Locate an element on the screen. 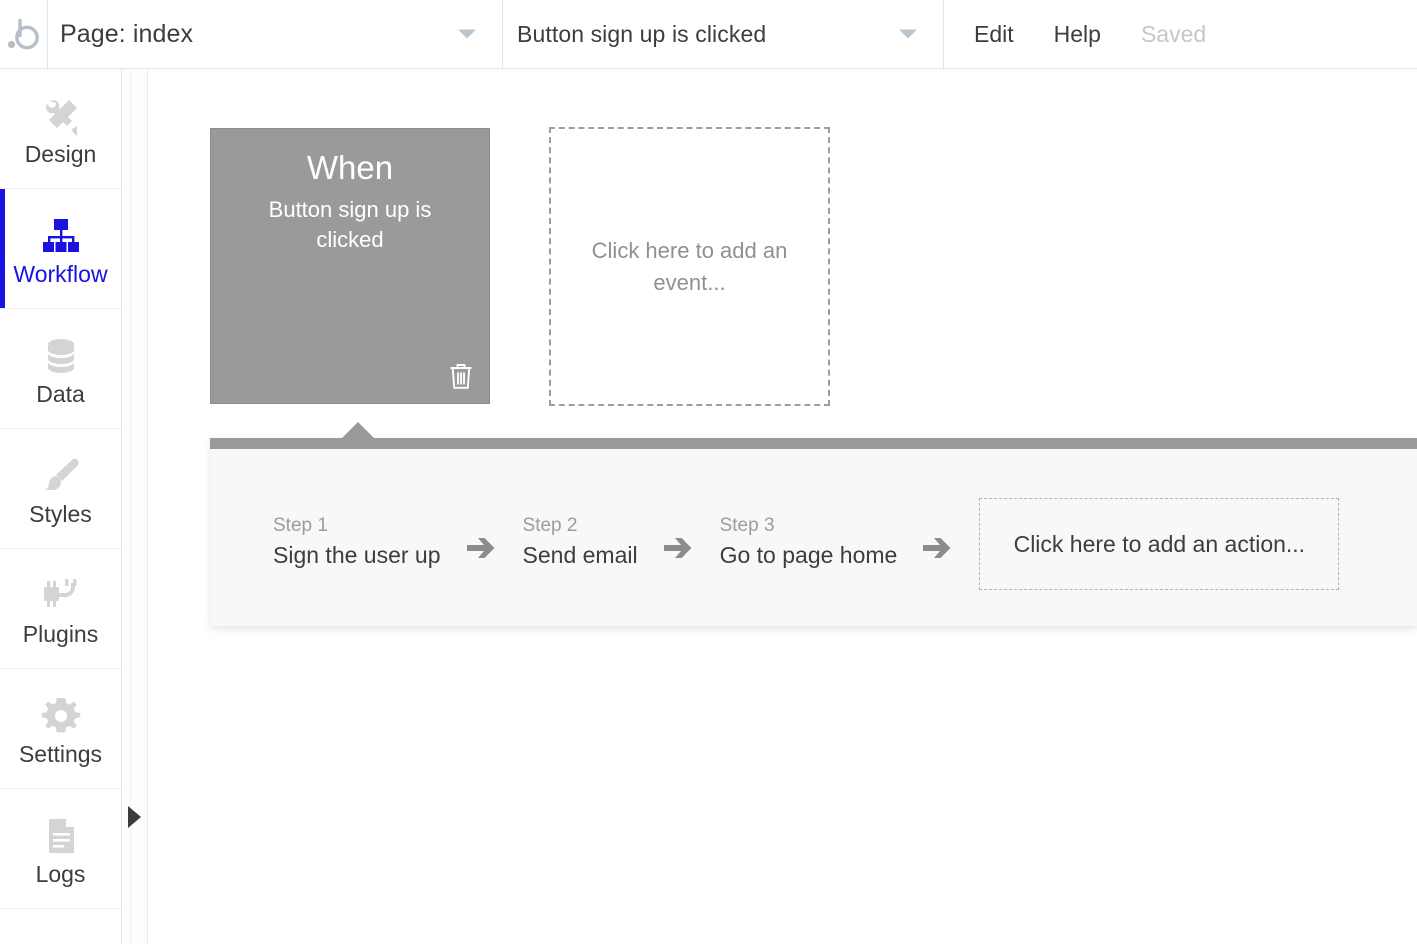 Image resolution: width=1417 pixels, height=944 pixels. step-name: Sign the user up is located at coordinates (357, 555).